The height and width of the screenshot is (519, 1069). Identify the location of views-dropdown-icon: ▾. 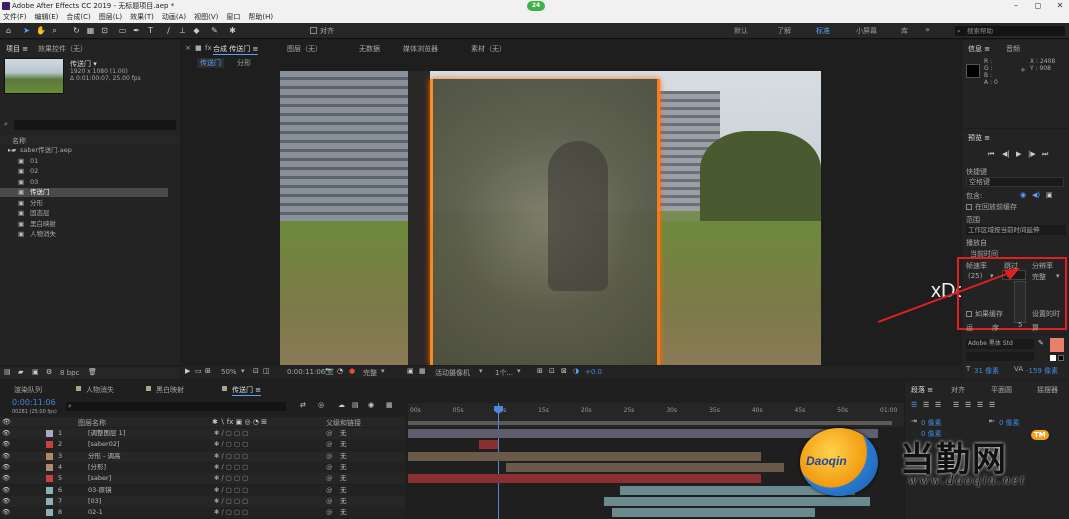
(519, 371).